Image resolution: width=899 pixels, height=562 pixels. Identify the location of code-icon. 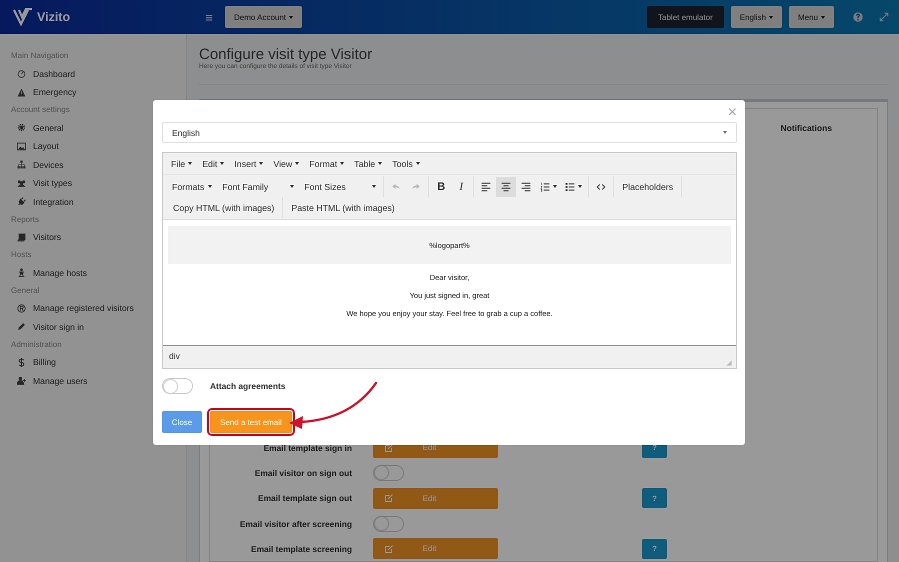
(601, 187).